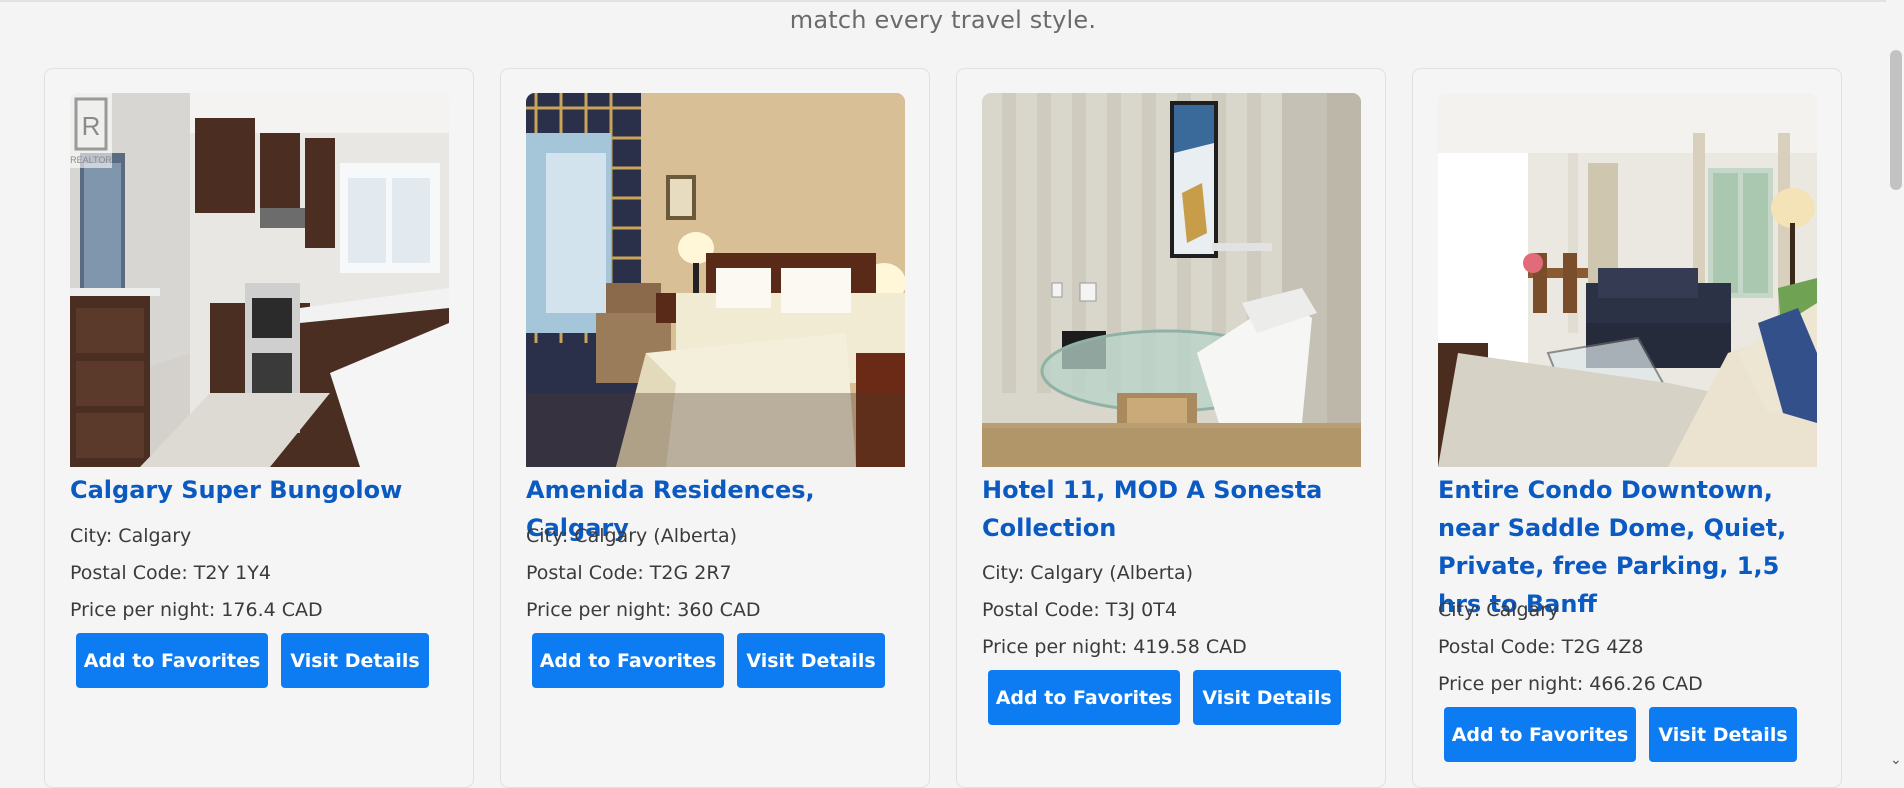 The width and height of the screenshot is (1904, 788). What do you see at coordinates (1079, 610) in the screenshot?
I see `listing-postal-code: Postal Code: T3J 0T4` at bounding box center [1079, 610].